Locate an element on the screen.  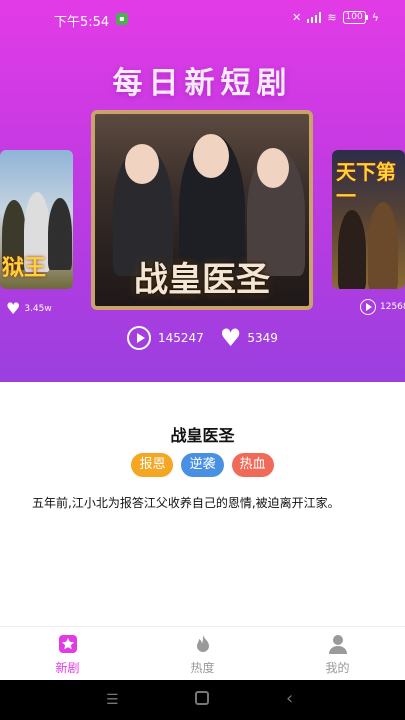
tab-new: 新剧 is located at coordinates (67, 653).